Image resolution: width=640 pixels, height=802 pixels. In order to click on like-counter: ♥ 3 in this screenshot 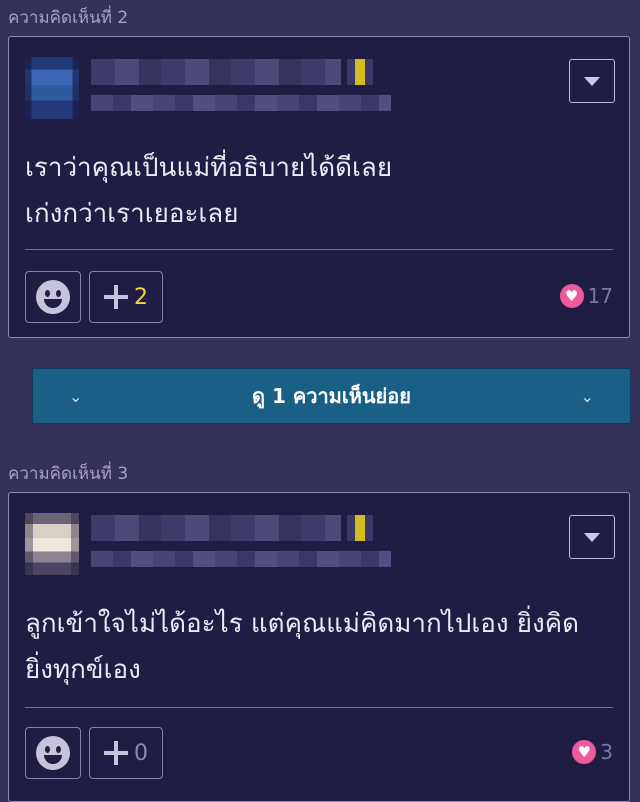, I will do `click(592, 752)`.